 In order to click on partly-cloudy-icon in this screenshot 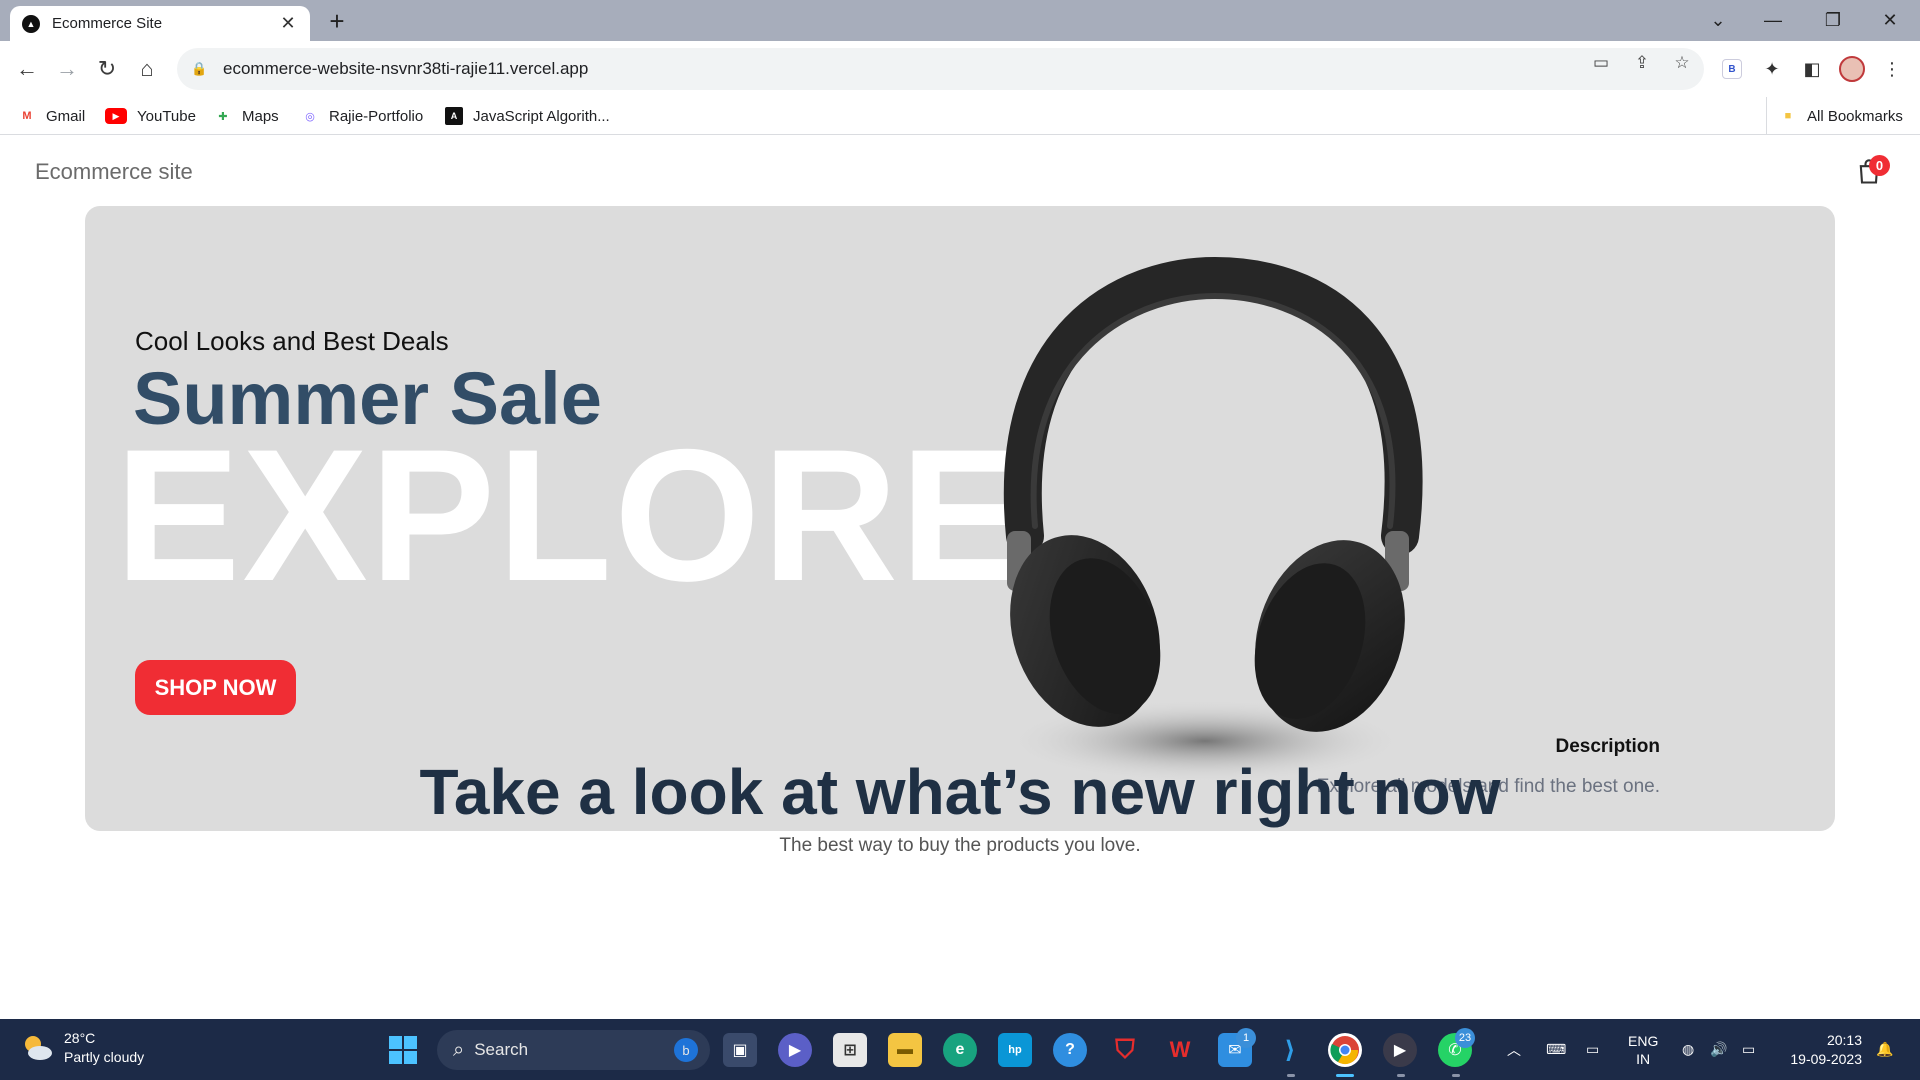, I will do `click(37, 1048)`.